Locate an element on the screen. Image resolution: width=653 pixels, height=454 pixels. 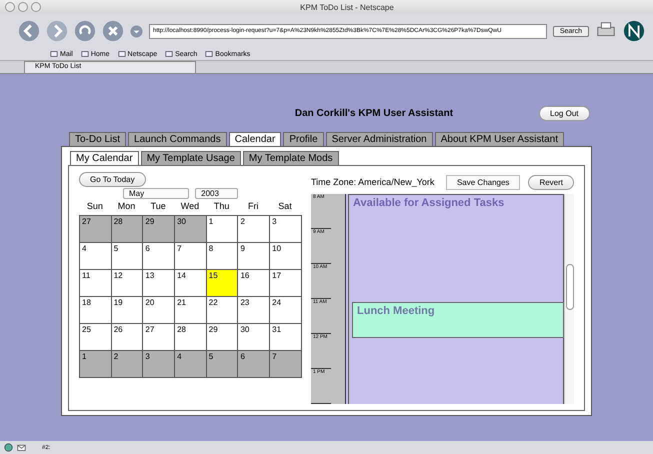
day-cell: 31 is located at coordinates (285, 337).